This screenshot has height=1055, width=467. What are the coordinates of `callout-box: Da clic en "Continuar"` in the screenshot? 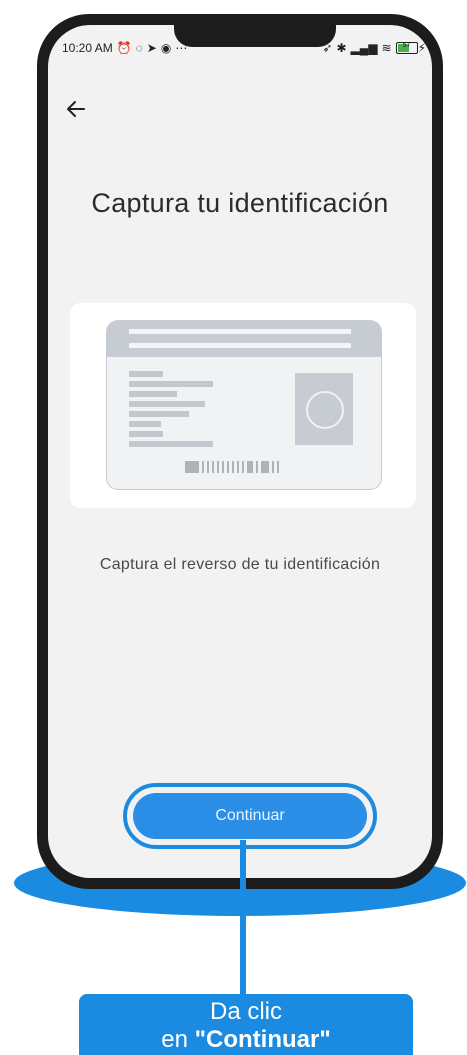 It's located at (246, 1024).